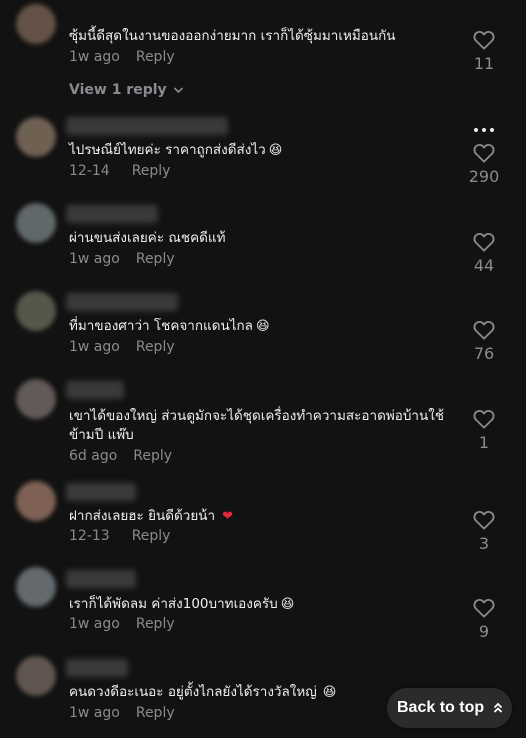  I want to click on like-button: 76, so click(484, 341).